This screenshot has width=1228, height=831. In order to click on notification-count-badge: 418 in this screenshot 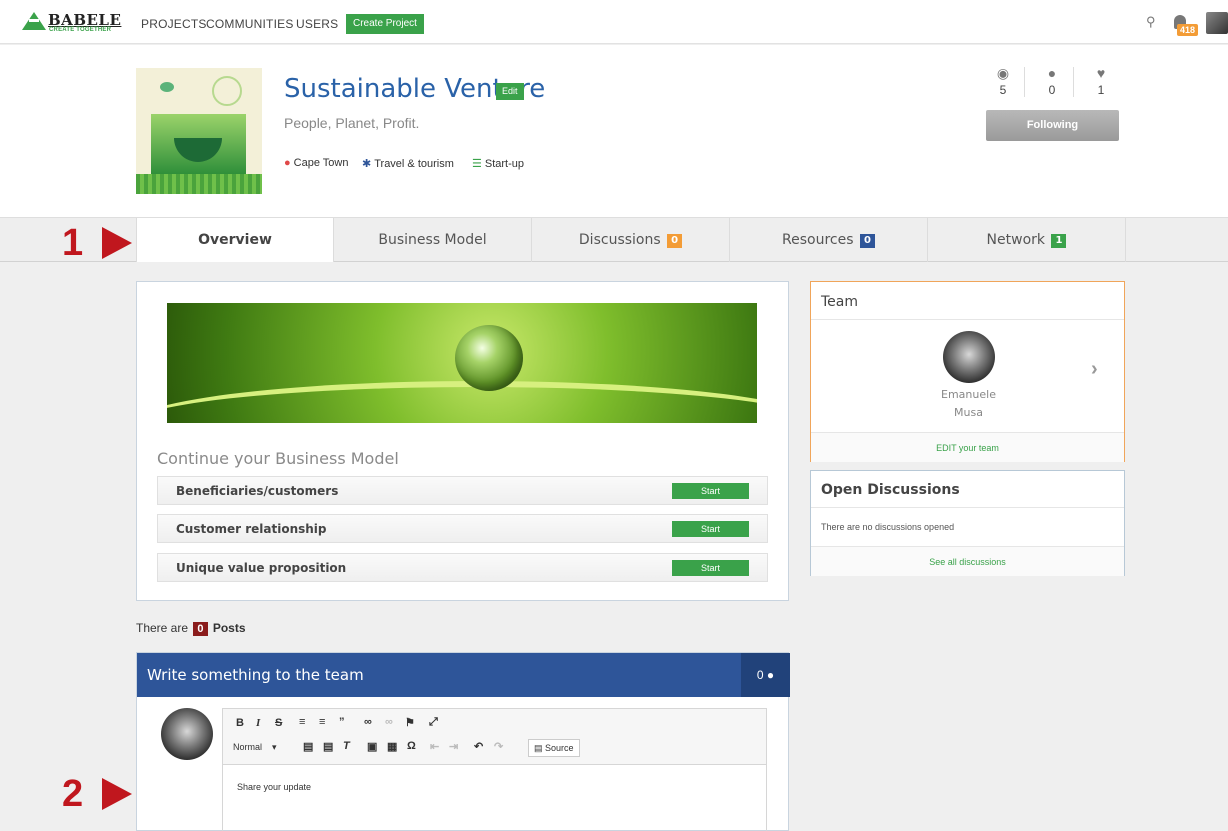, I will do `click(1188, 30)`.